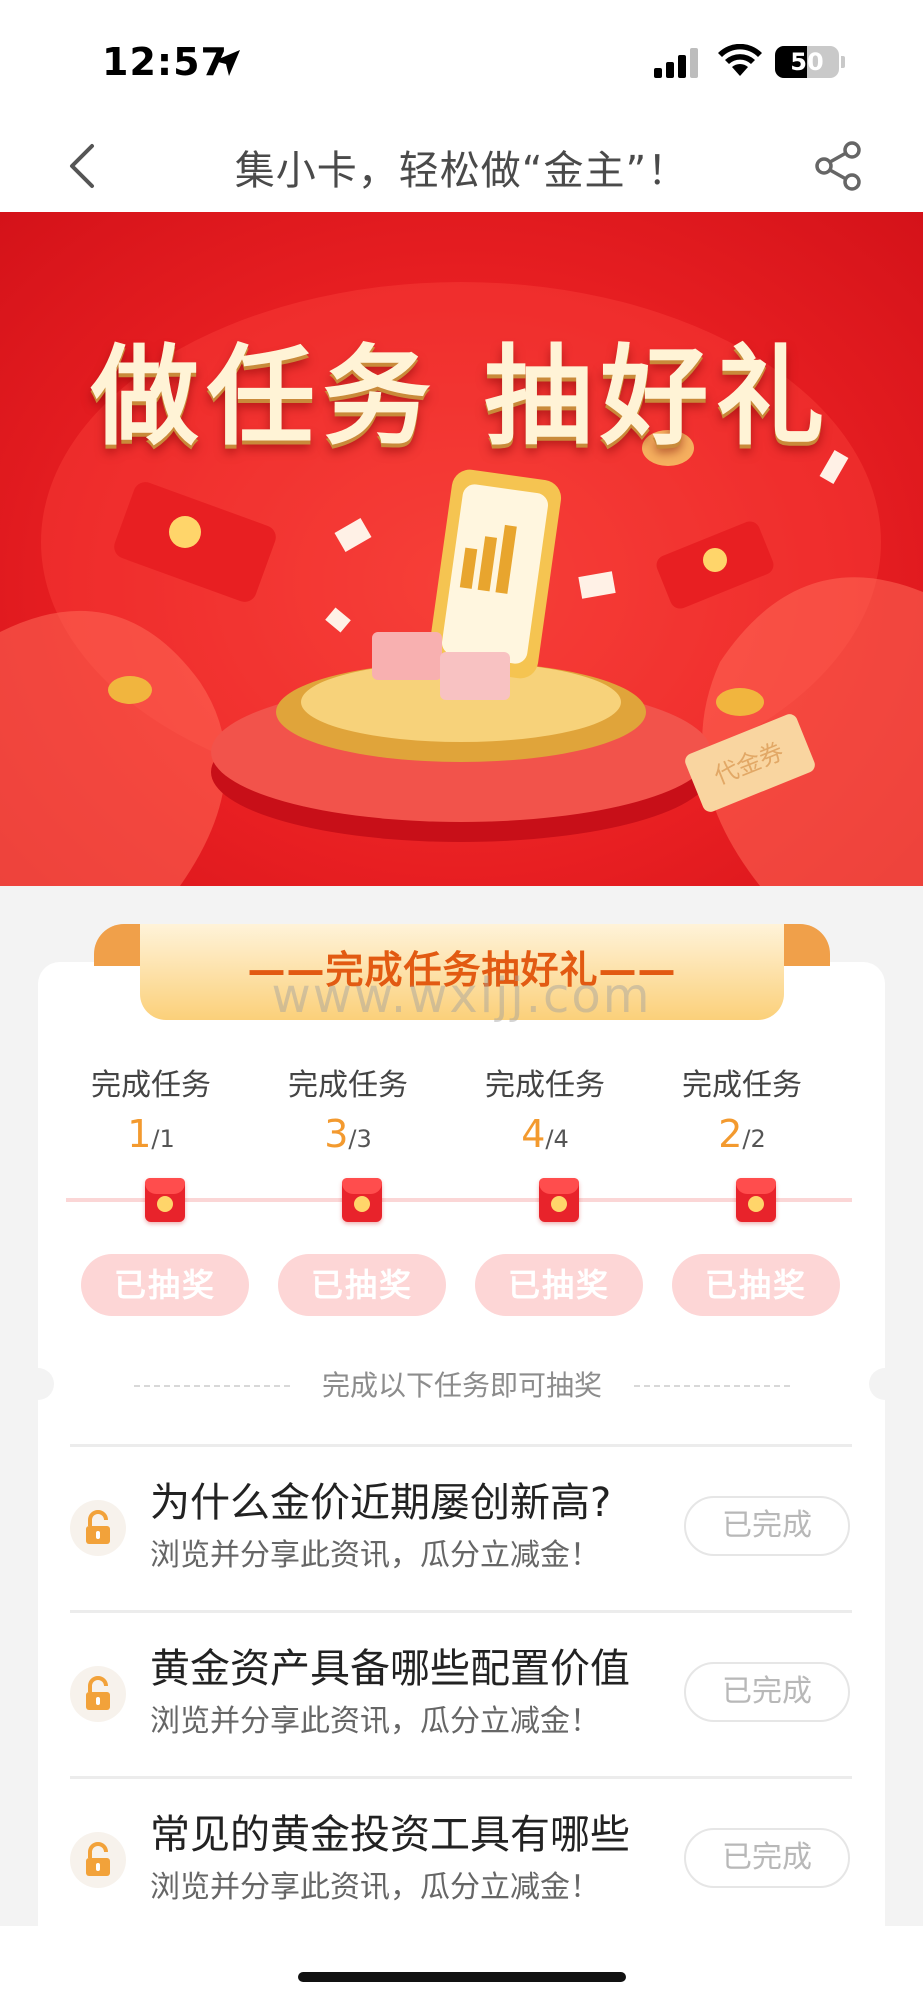 The height and width of the screenshot is (2000, 923). I want to click on progress-column: 完成任务 3/3, so click(348, 1111).